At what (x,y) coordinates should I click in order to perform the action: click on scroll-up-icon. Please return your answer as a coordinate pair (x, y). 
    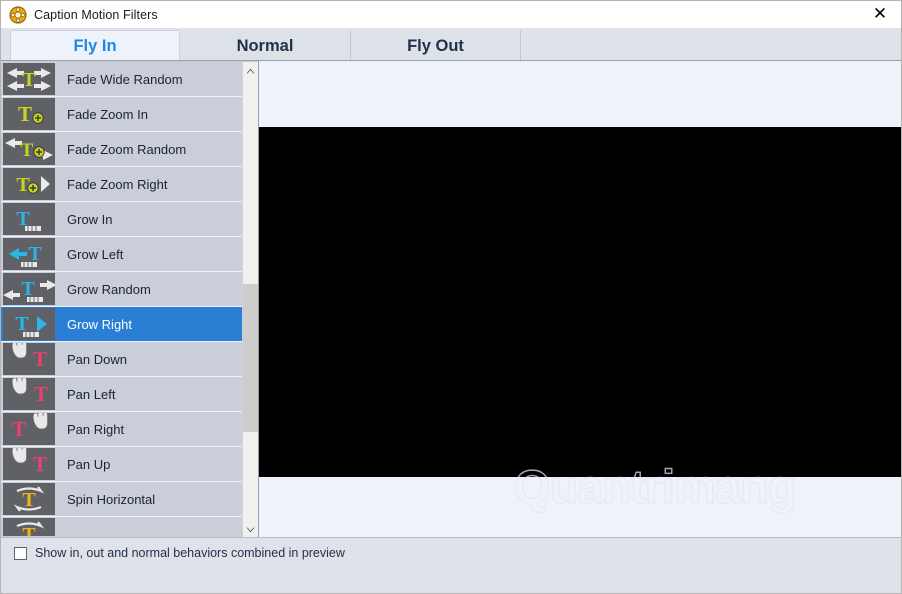
    Looking at the image, I should click on (250, 70).